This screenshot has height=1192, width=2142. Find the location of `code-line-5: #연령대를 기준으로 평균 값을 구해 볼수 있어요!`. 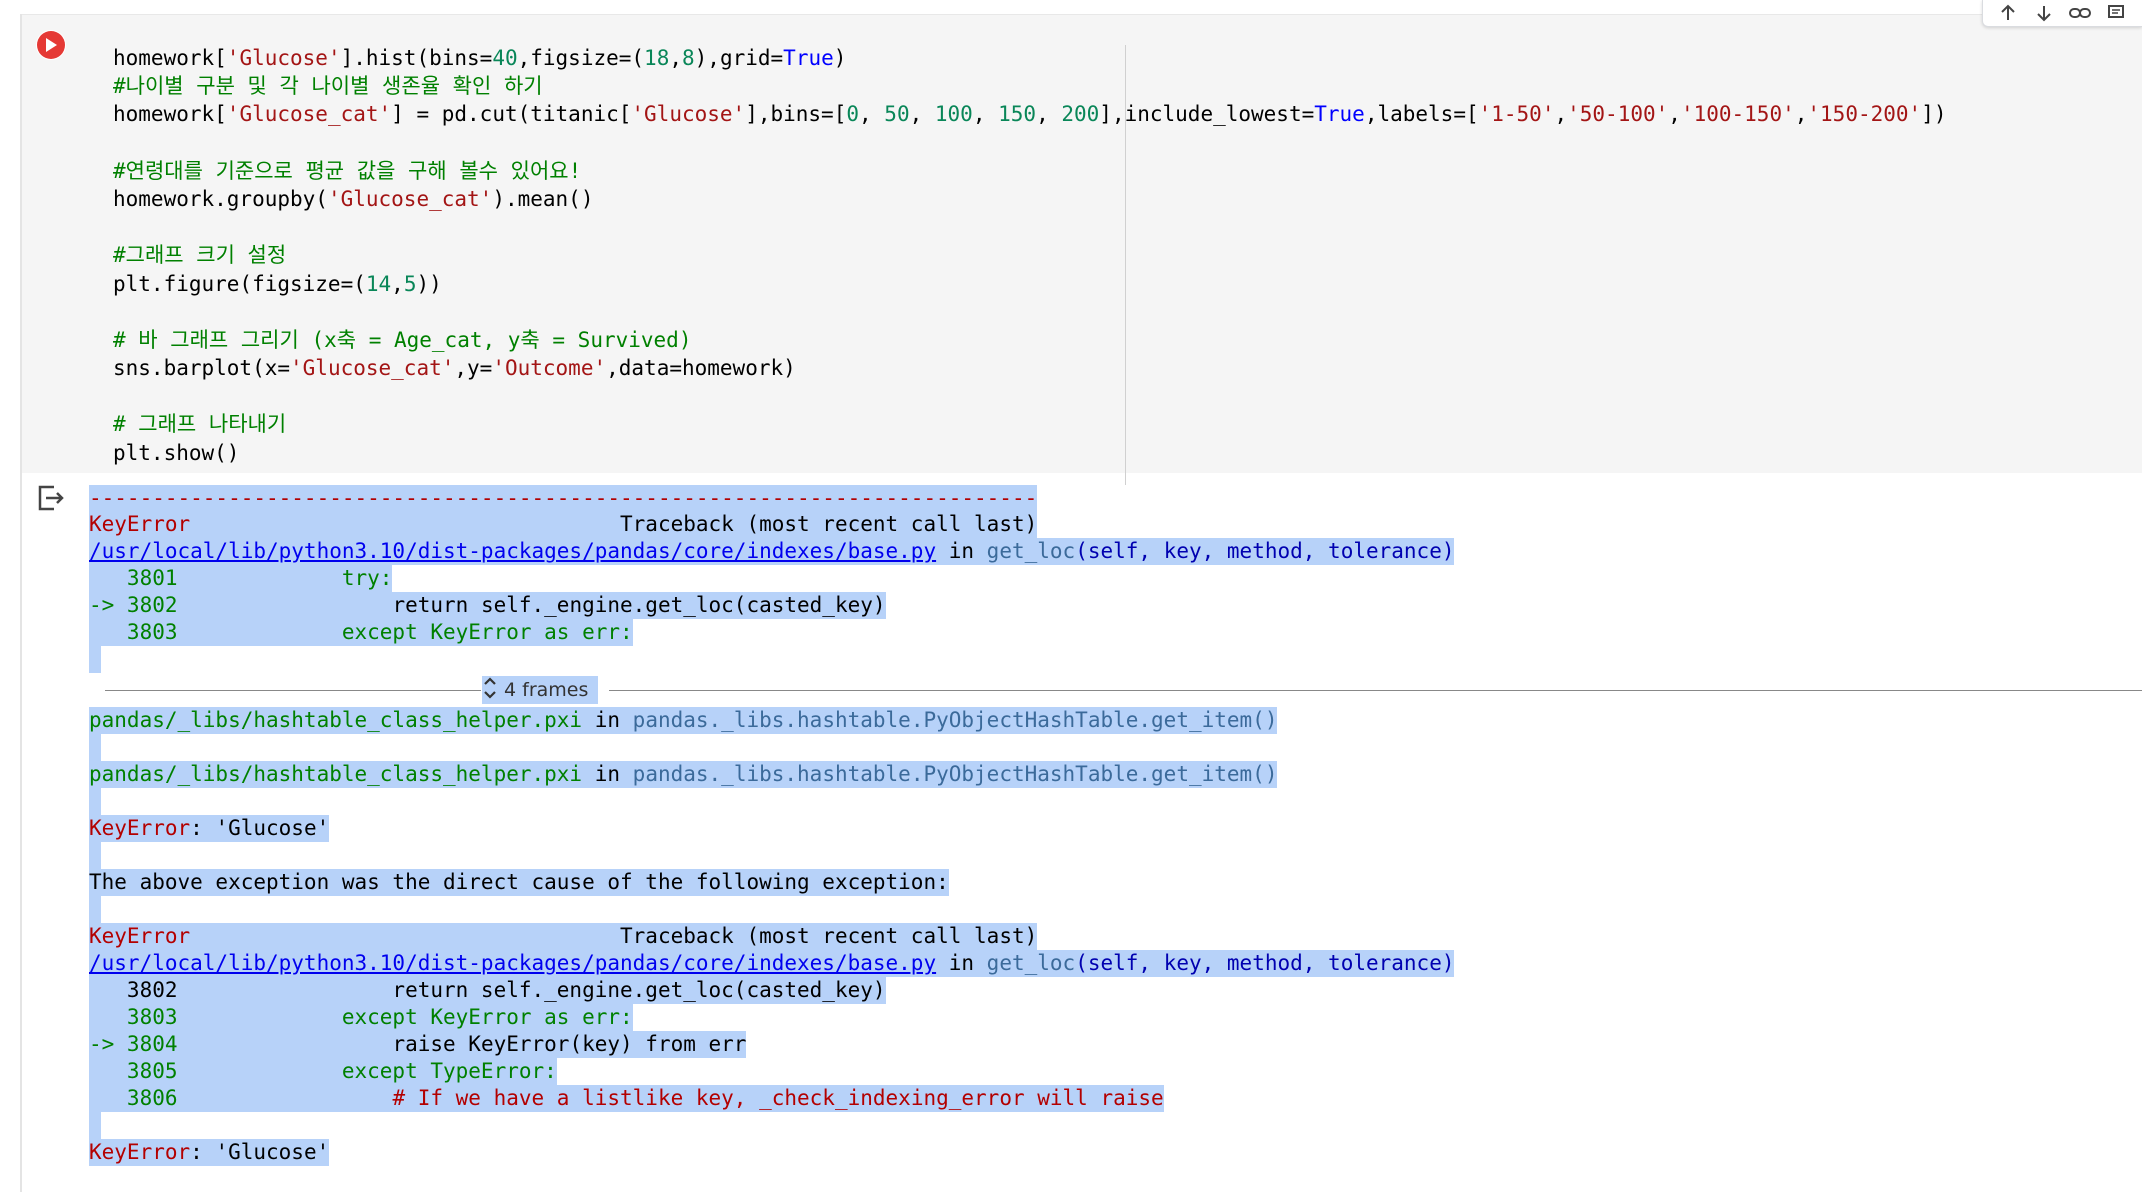

code-line-5: #연령대를 기준으로 평균 값을 구해 볼수 있어요! is located at coordinates (1029, 171).